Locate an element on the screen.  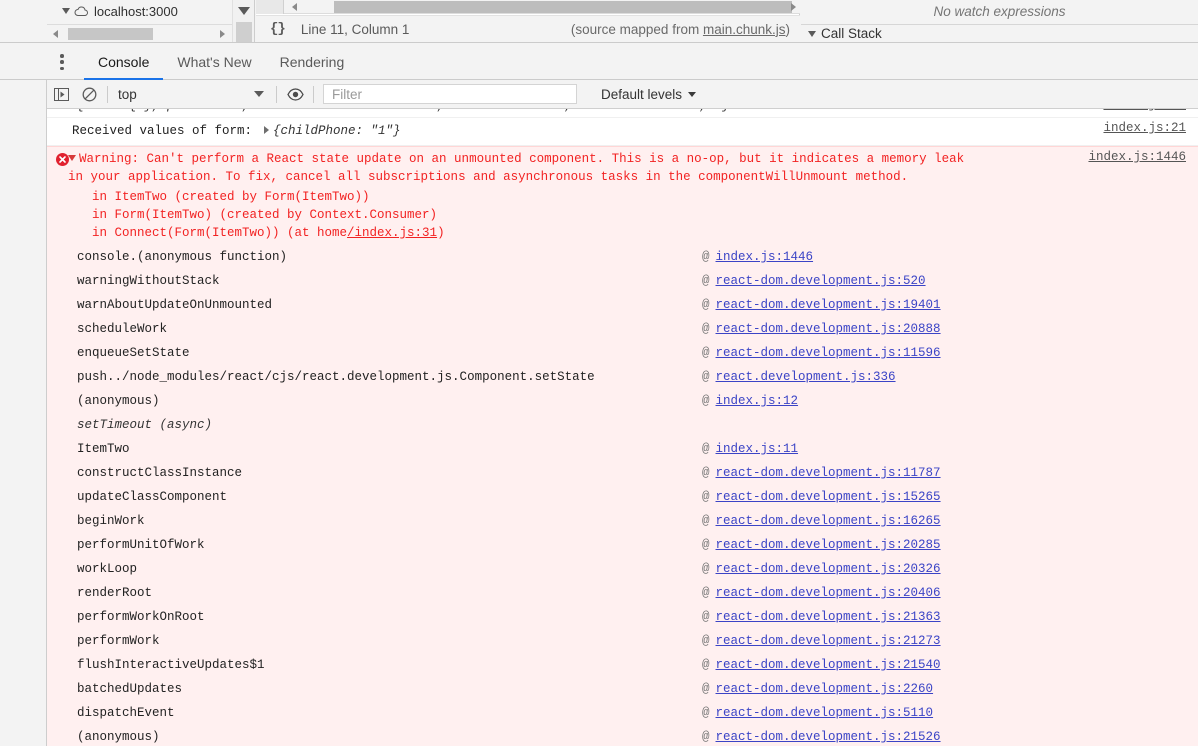
stack-frame-link: react-dom.development.js:21526 is located at coordinates (828, 735).